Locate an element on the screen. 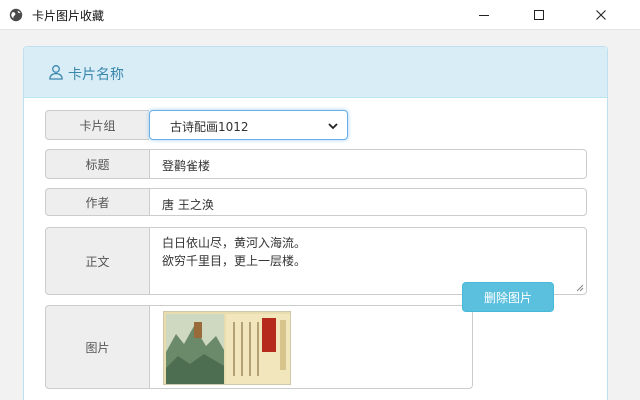  body-label: 正文 is located at coordinates (97, 261).